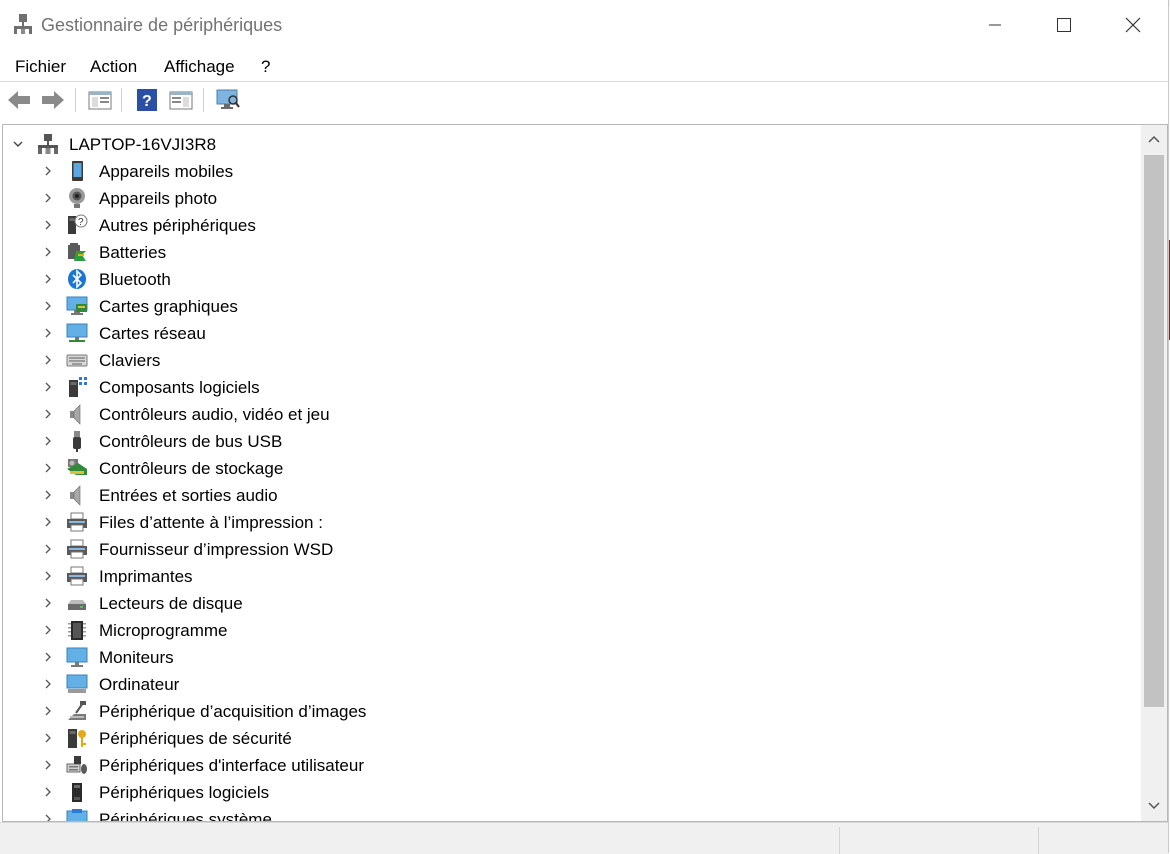 This screenshot has width=1170, height=854. Describe the element at coordinates (168, 306) in the screenshot. I see `tree-category-label: Cartes graphiques` at that location.